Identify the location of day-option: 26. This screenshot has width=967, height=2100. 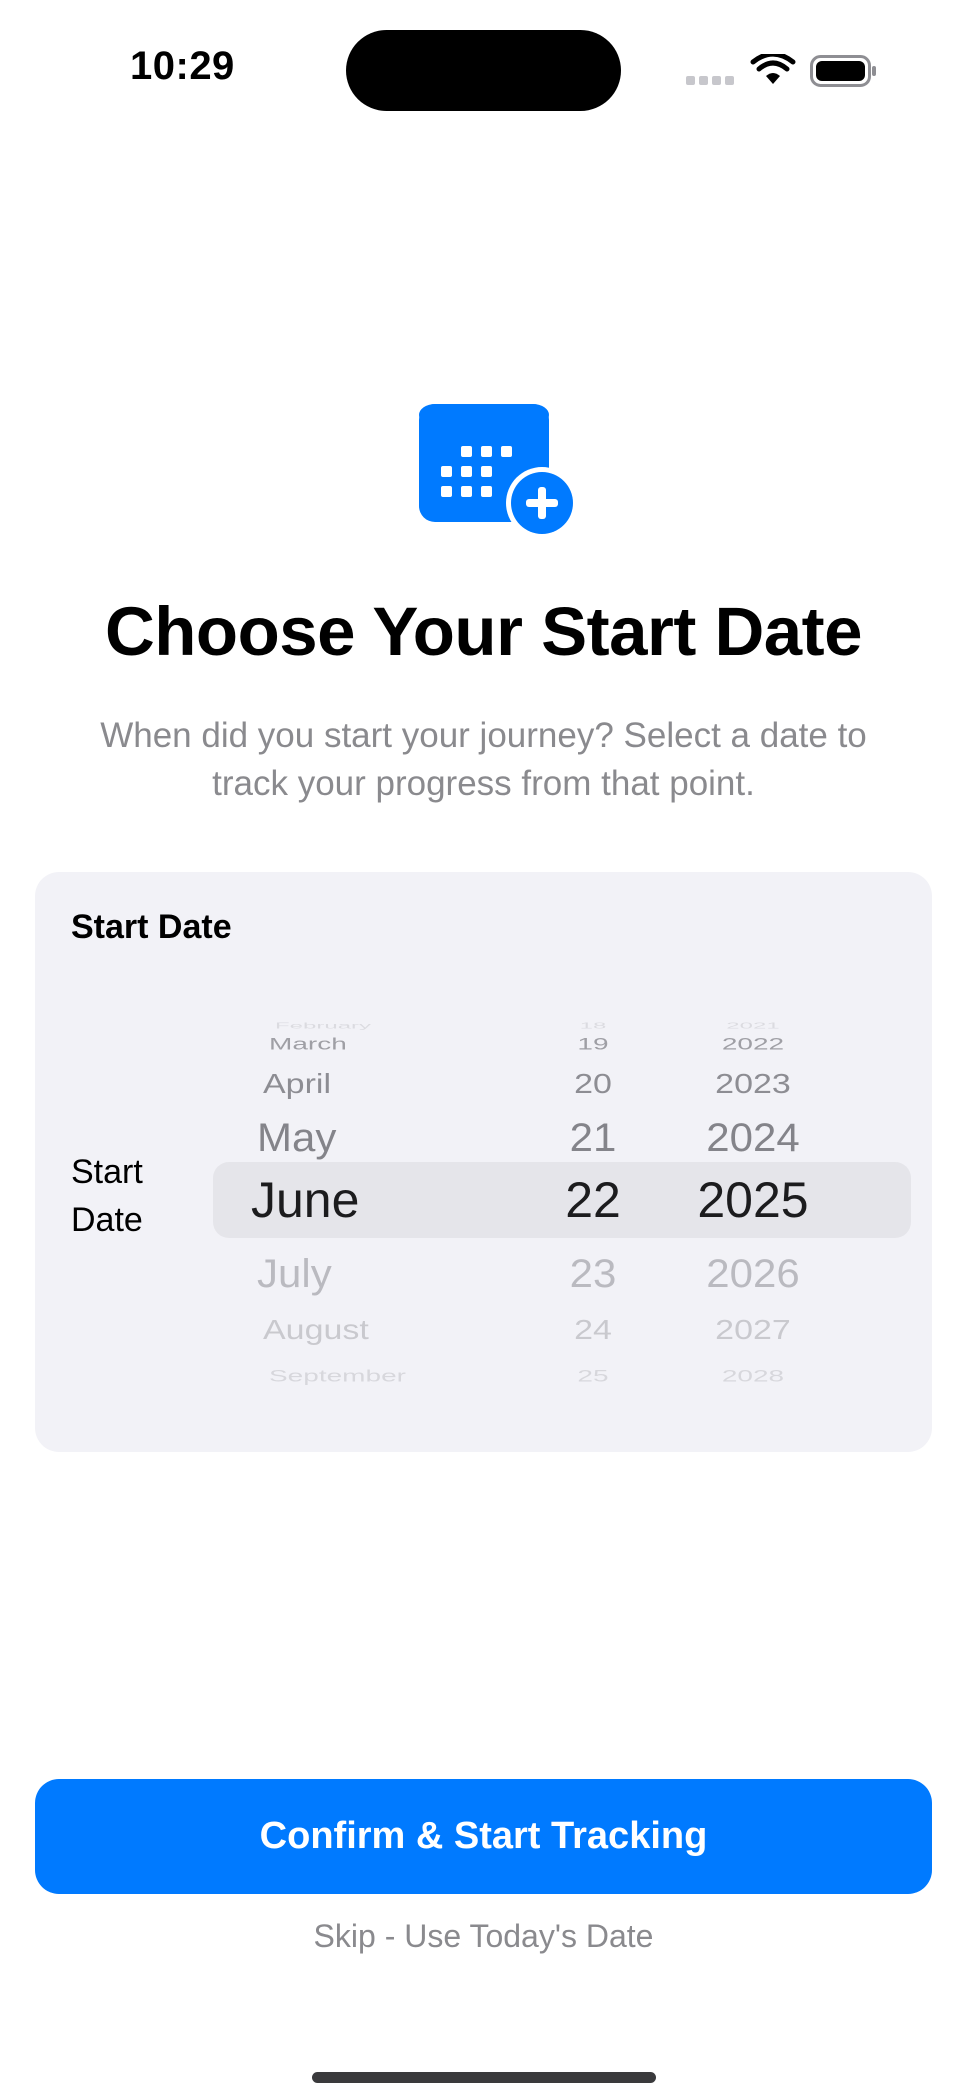
(593, 1396).